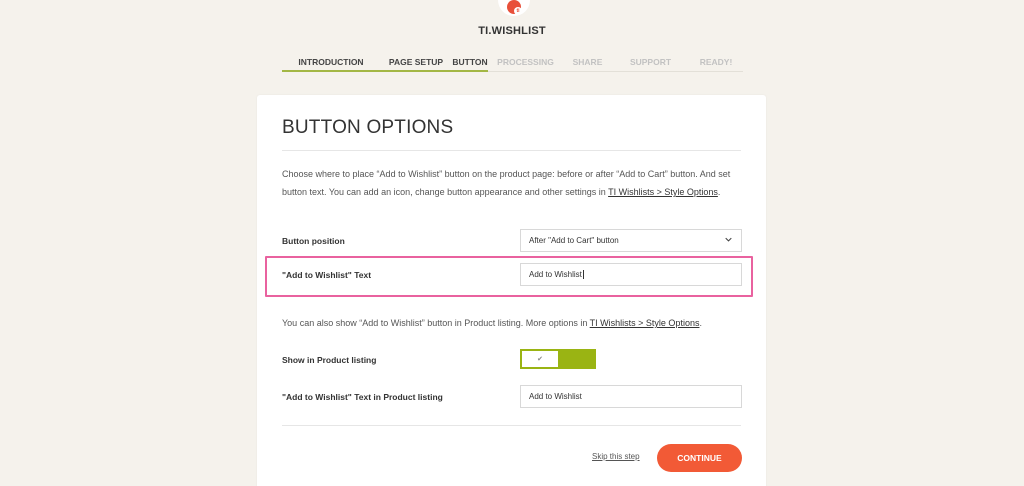 This screenshot has width=1024, height=486. What do you see at coordinates (716, 62) in the screenshot?
I see `step-ready: READY!` at bounding box center [716, 62].